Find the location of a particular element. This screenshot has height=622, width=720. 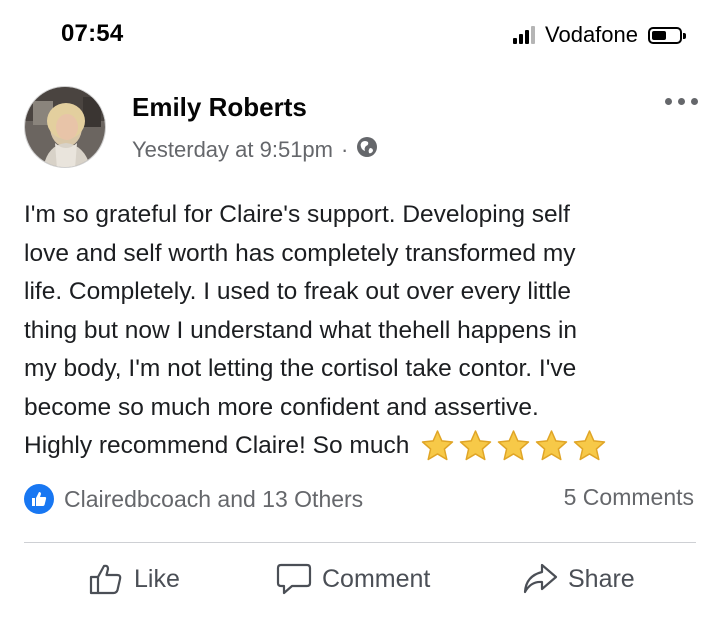

post-text-line-last: Highly recommend Claire! So much is located at coordinates (364, 446).